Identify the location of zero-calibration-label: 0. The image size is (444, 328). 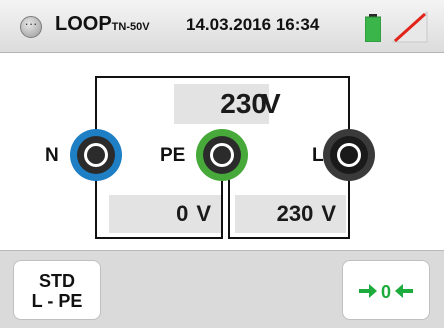
(386, 292).